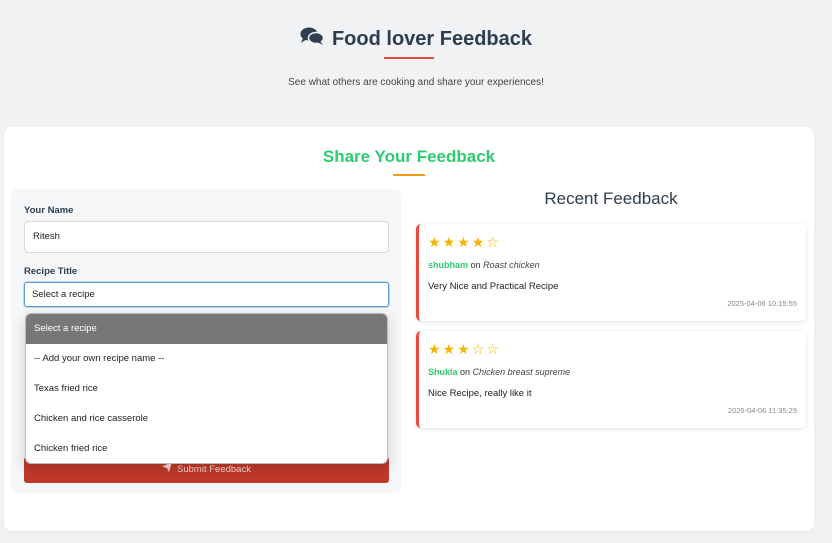  What do you see at coordinates (432, 38) in the screenshot?
I see `page-title-text: Food lover Feedback` at bounding box center [432, 38].